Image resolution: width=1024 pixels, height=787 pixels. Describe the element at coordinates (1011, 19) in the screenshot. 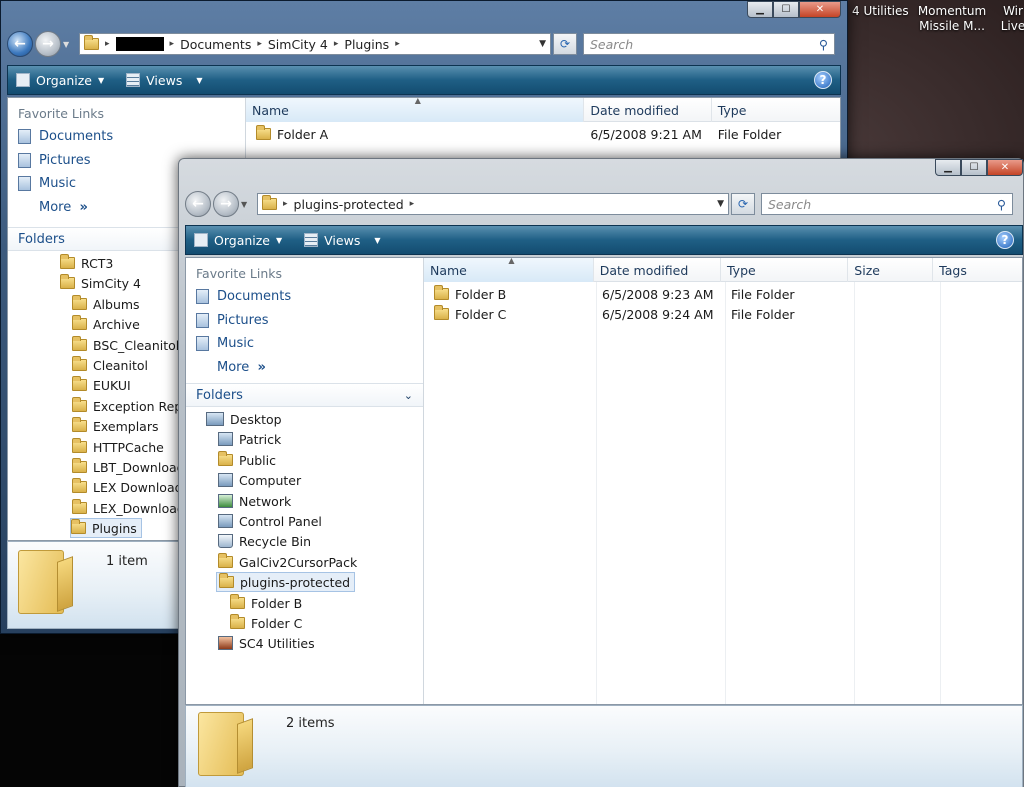

I see `desktop-icon-live-label: Wir Live` at that location.